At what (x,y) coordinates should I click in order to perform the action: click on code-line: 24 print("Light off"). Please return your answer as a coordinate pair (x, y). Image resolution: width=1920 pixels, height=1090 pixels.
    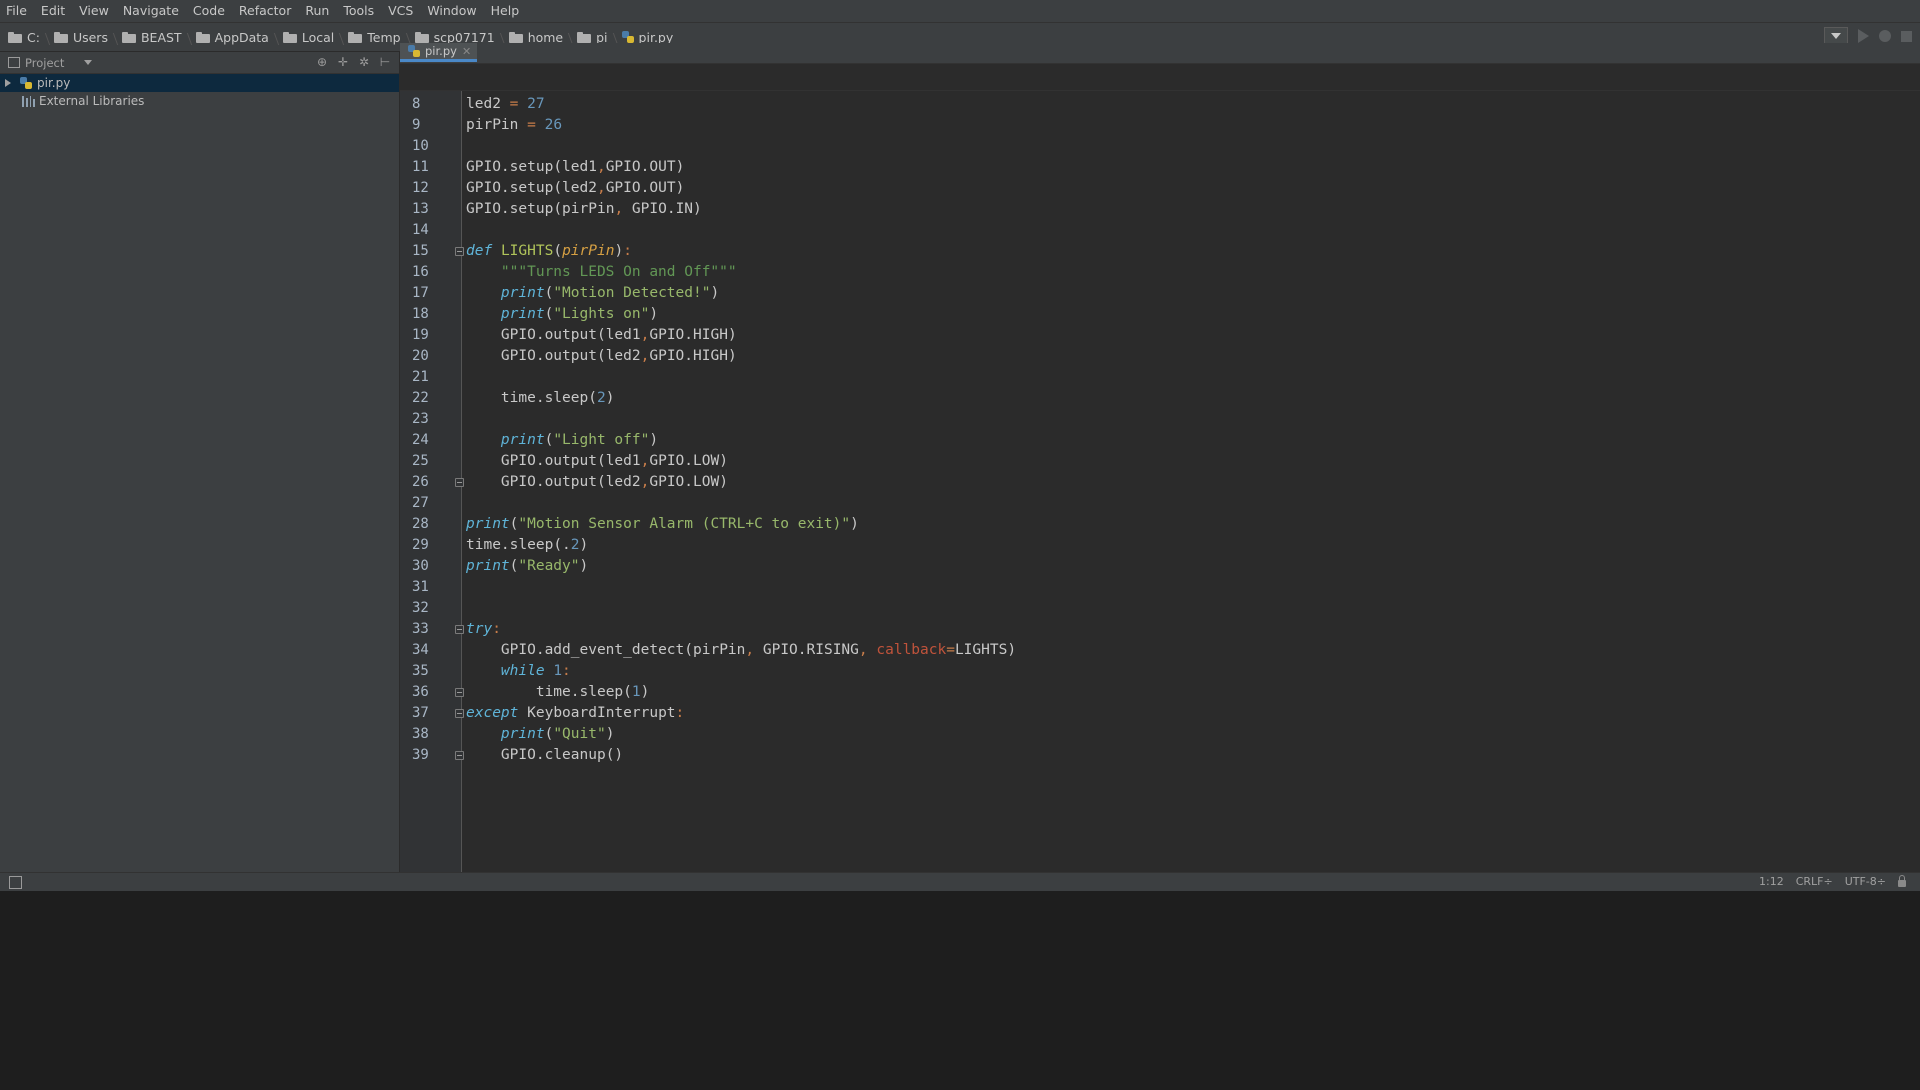
    Looking at the image, I should click on (1160, 440).